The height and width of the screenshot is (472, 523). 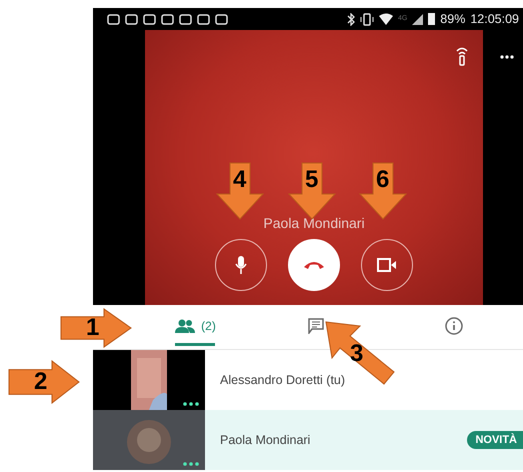 I want to click on video-camera-icon, so click(x=387, y=265).